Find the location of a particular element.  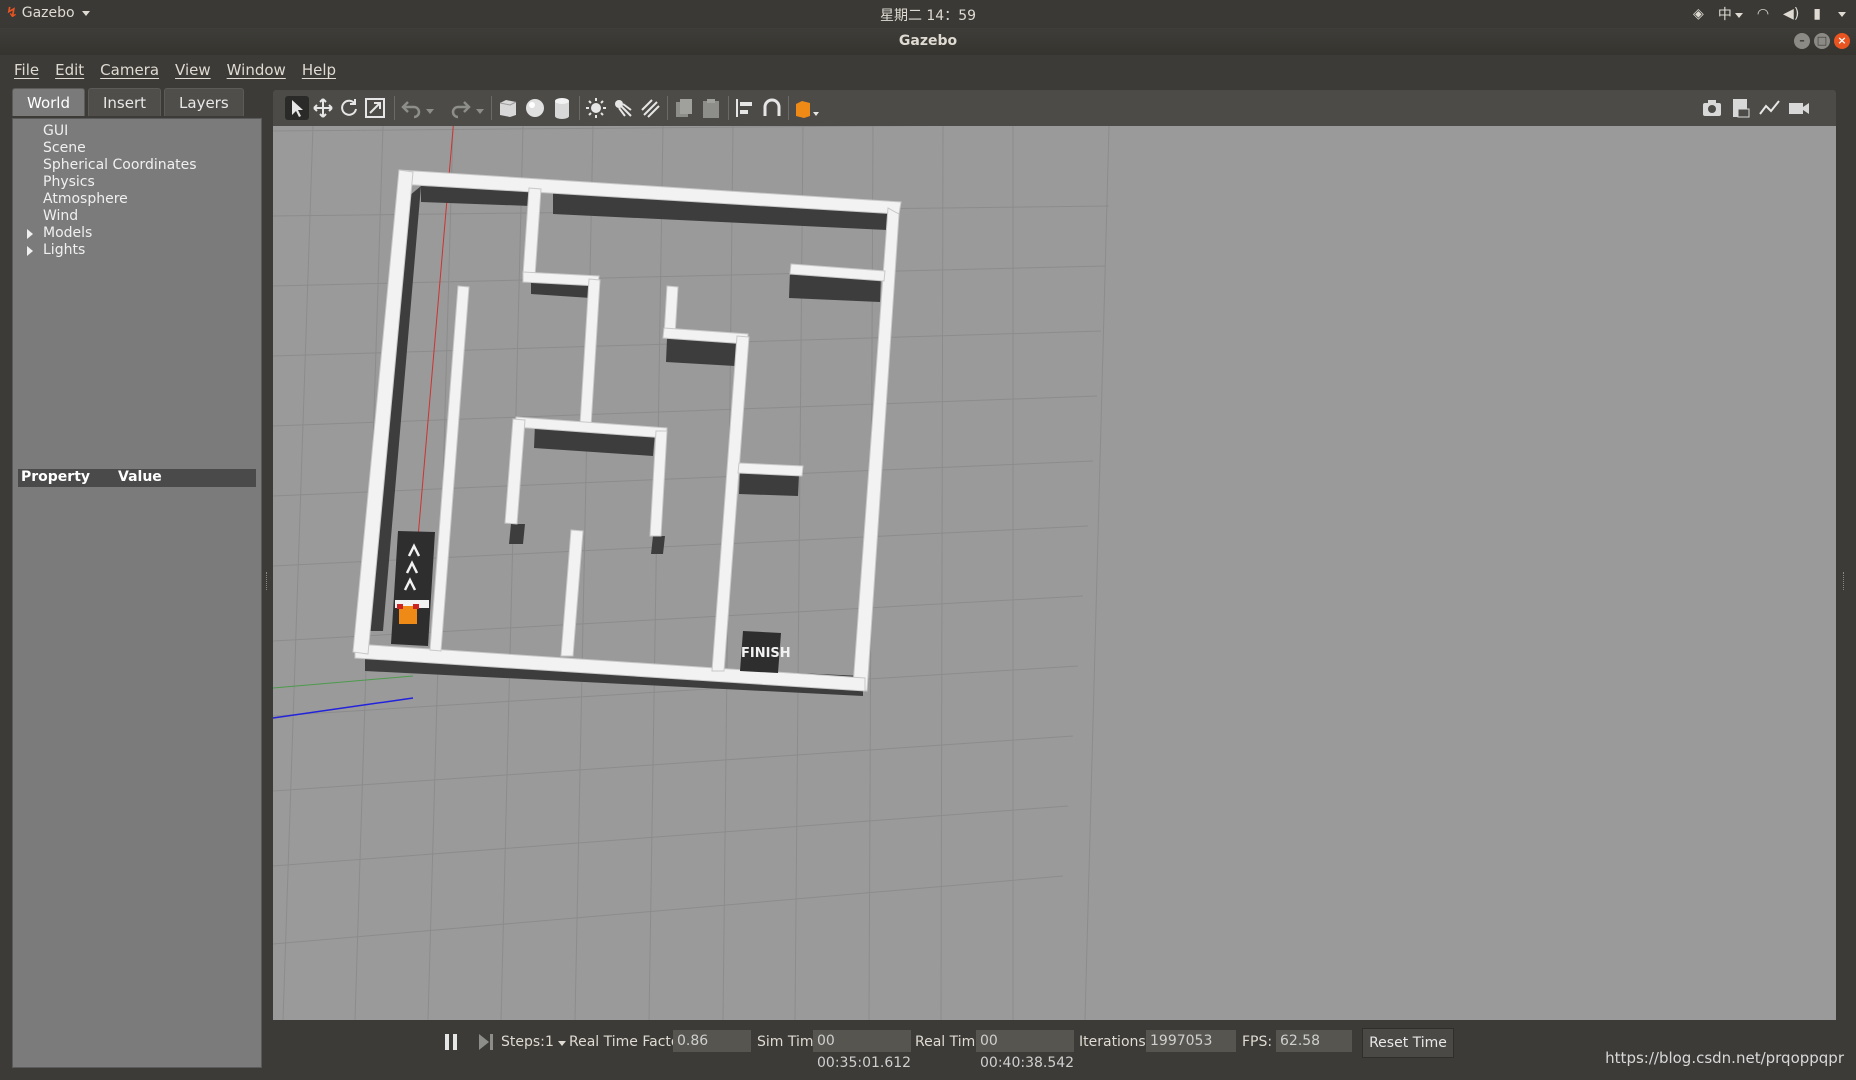

tree-item-scene: Scene is located at coordinates (110, 148).